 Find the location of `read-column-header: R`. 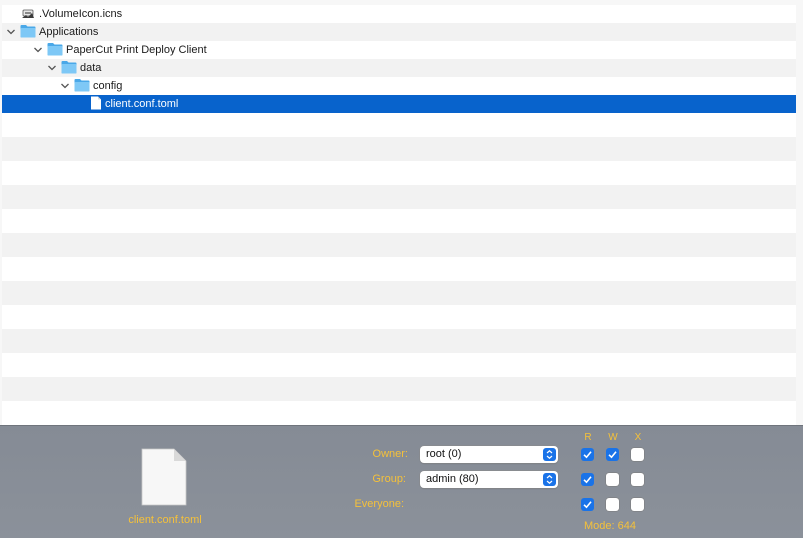

read-column-header: R is located at coordinates (588, 437).